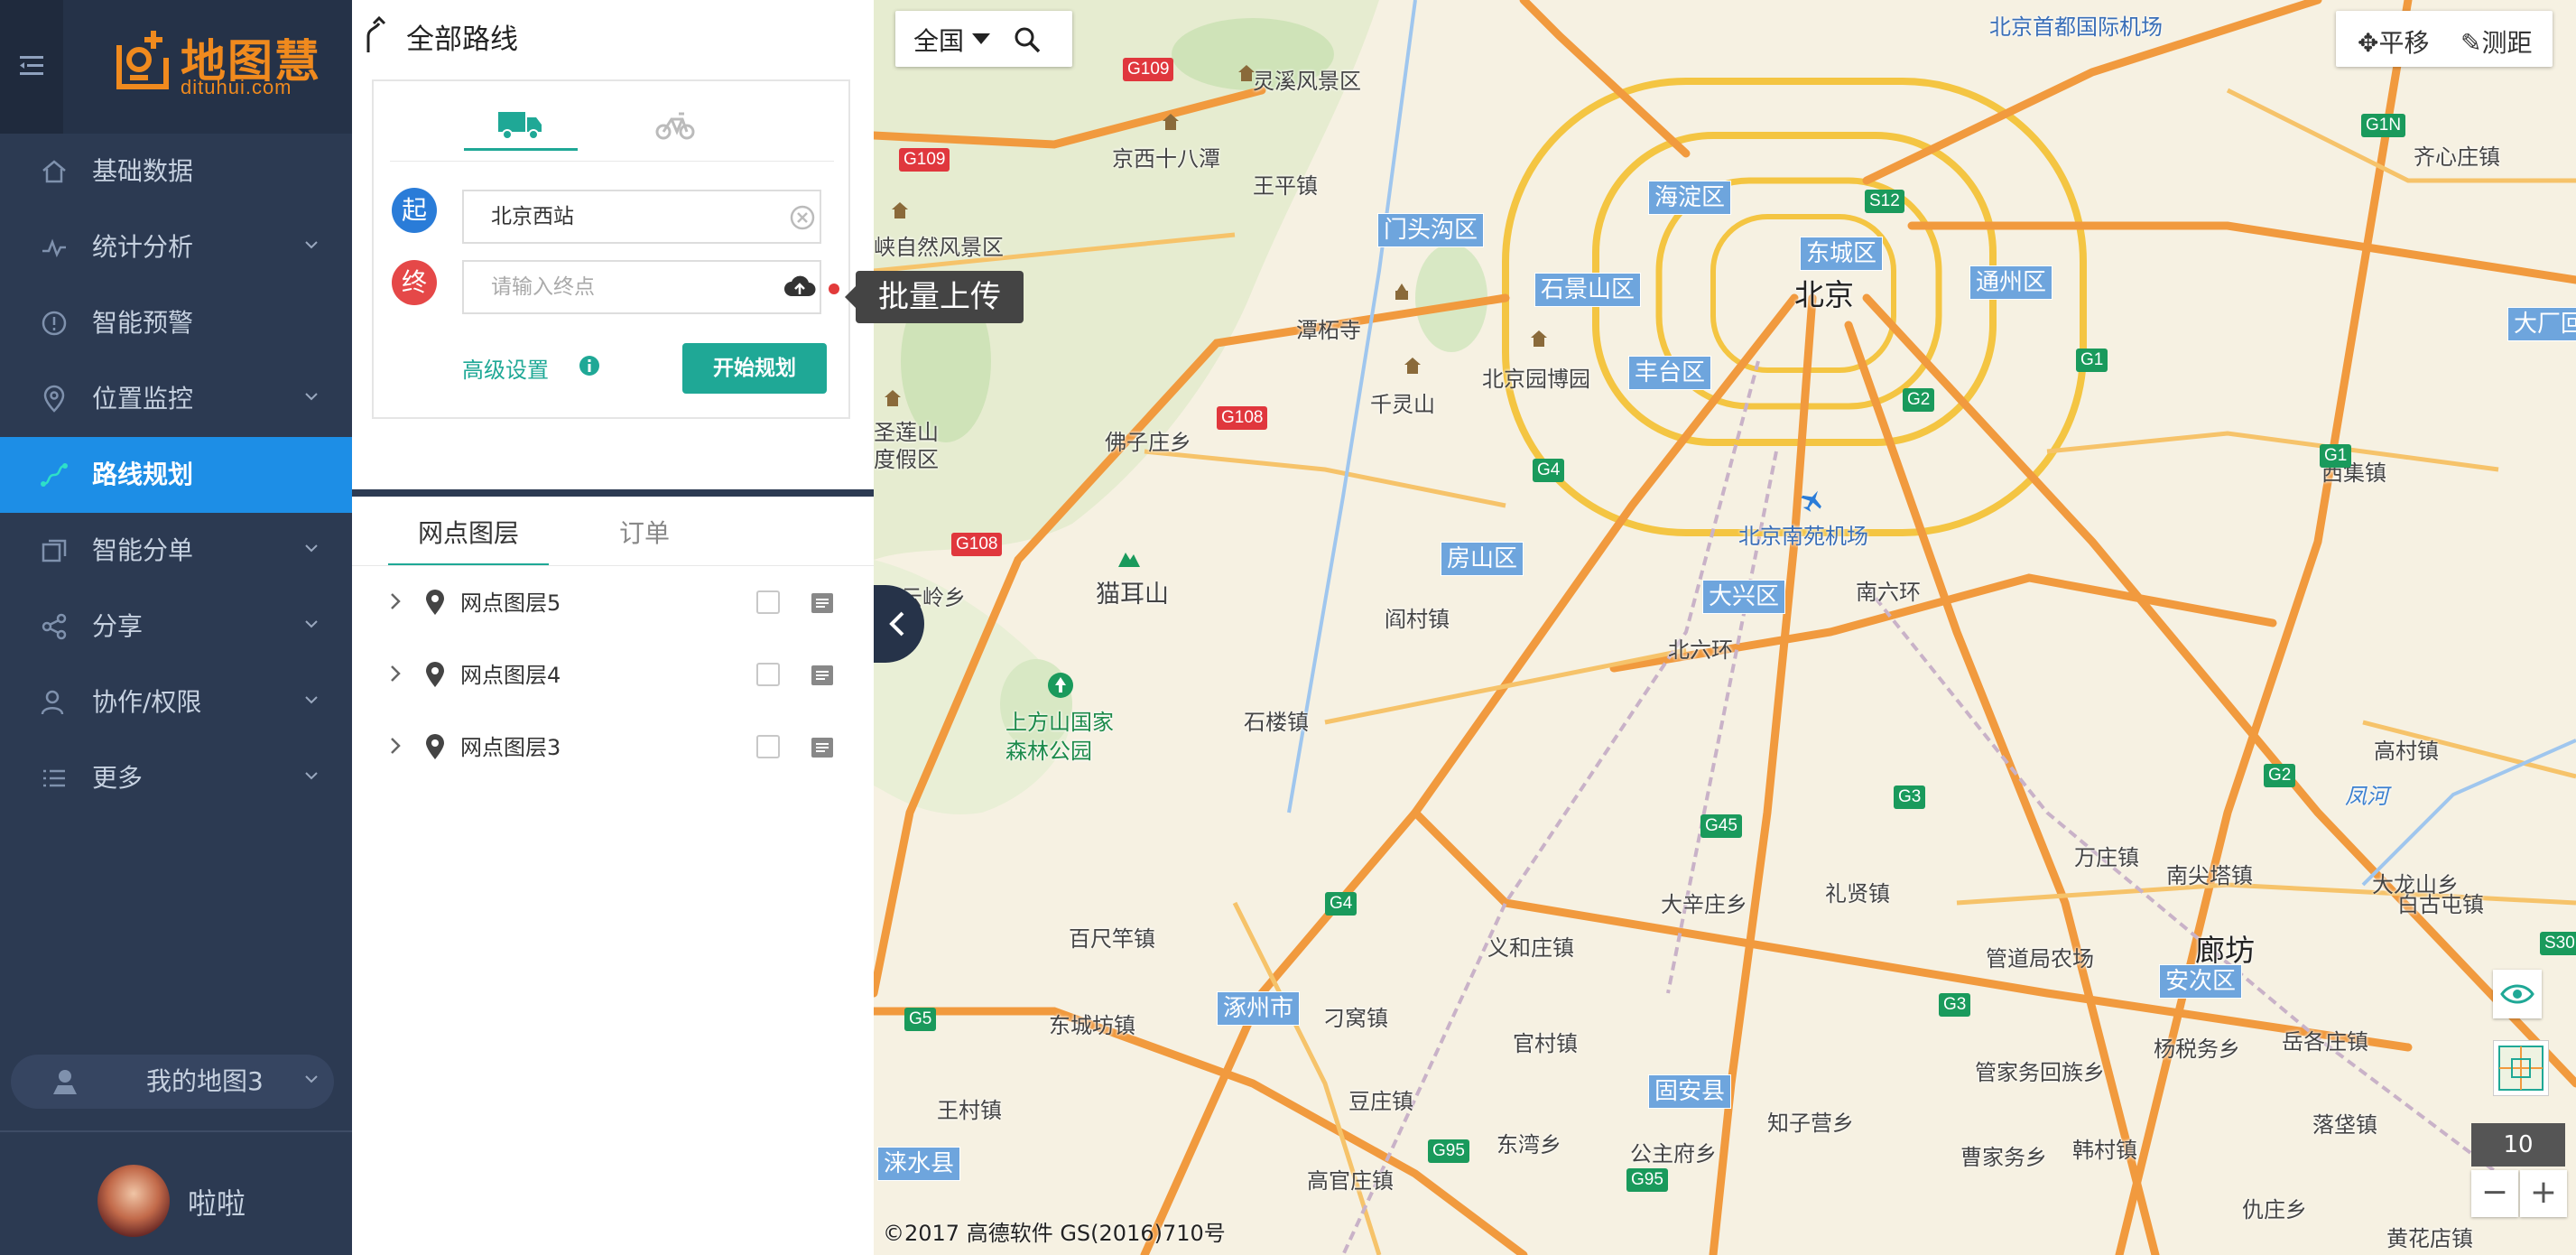  What do you see at coordinates (1242, 418) in the screenshot?
I see `highway-shield: G108` at bounding box center [1242, 418].